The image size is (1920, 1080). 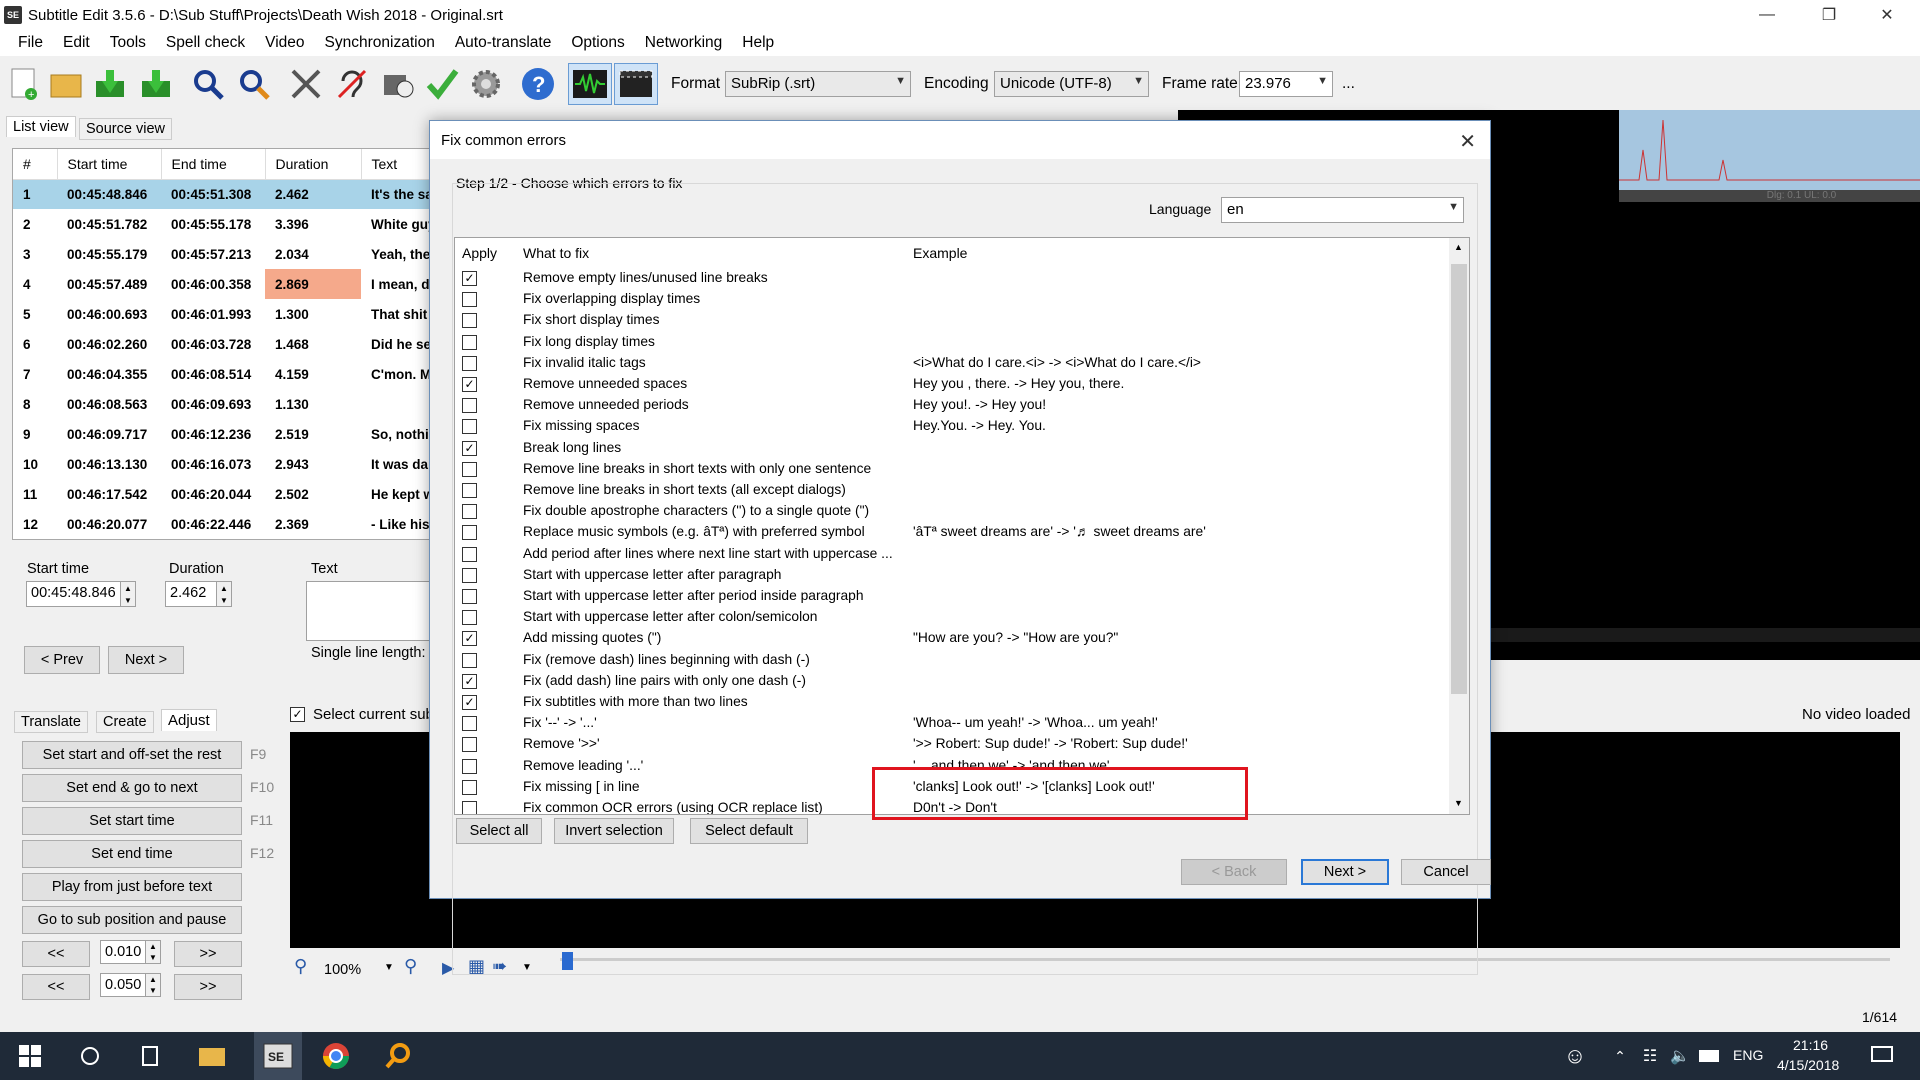 I want to click on menu-file: File, so click(x=30, y=43).